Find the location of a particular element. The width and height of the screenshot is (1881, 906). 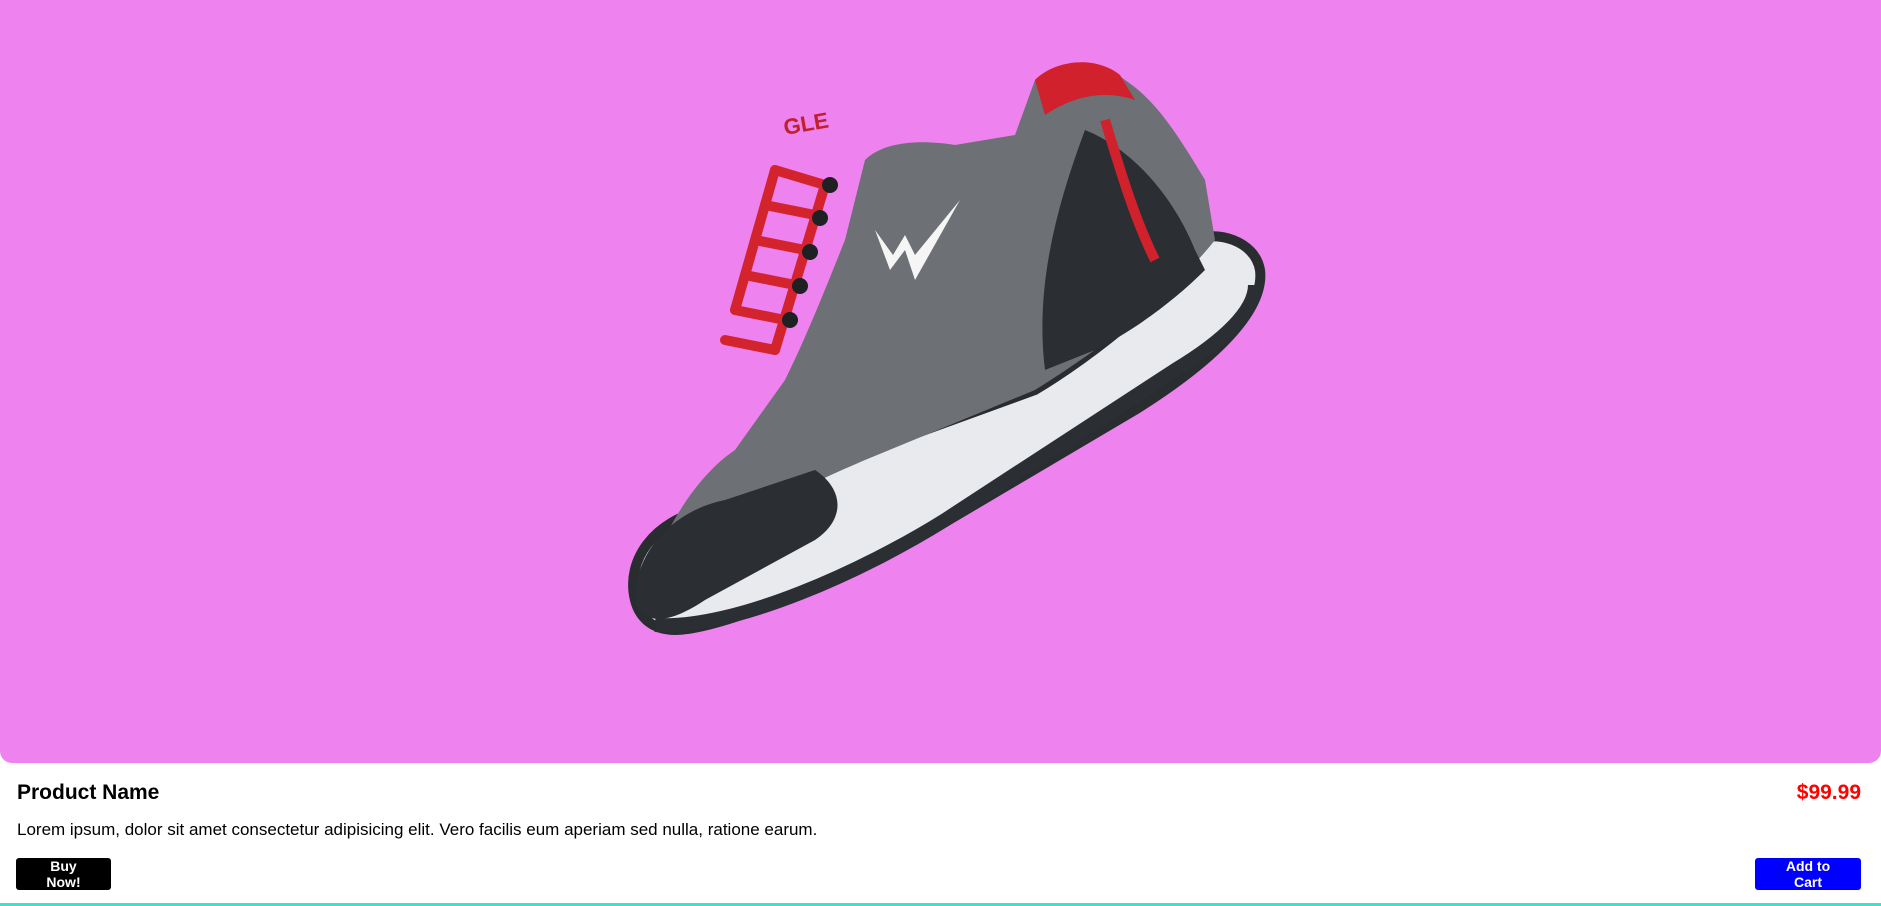

add-to-cart-button: Add to Cart is located at coordinates (1808, 874).